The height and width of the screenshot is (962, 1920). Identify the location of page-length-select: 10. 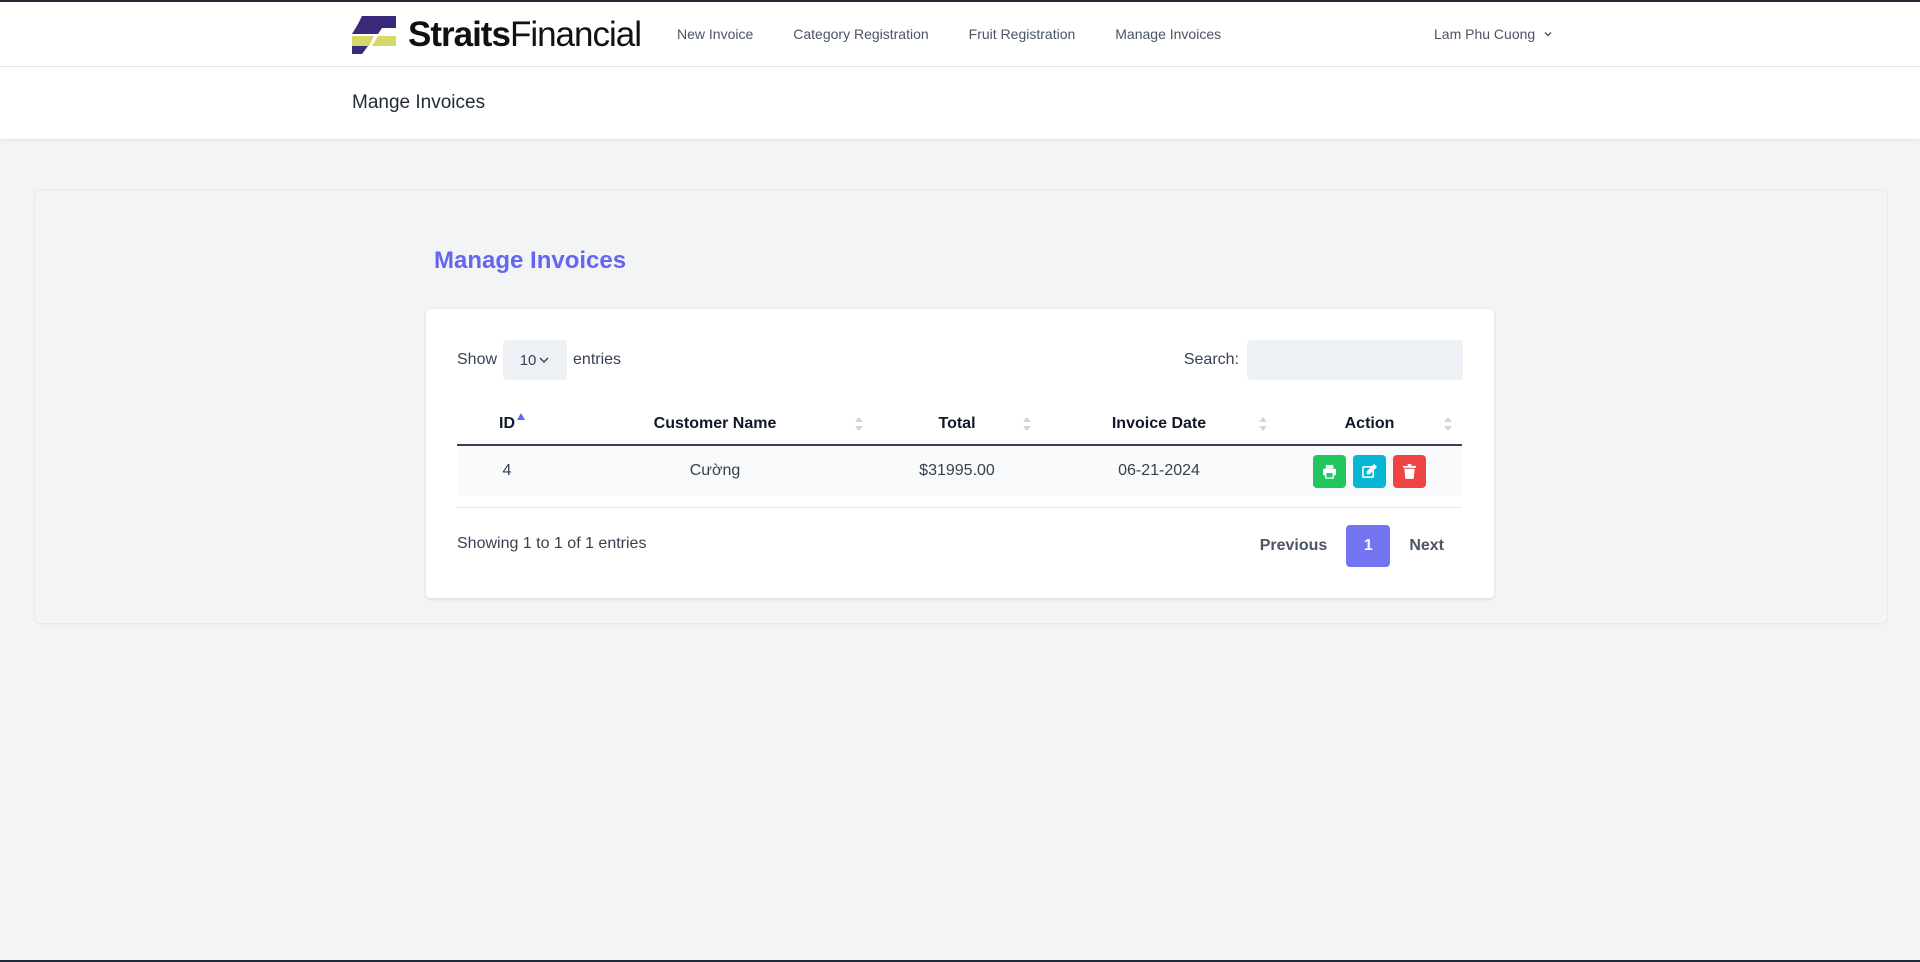
(535, 360).